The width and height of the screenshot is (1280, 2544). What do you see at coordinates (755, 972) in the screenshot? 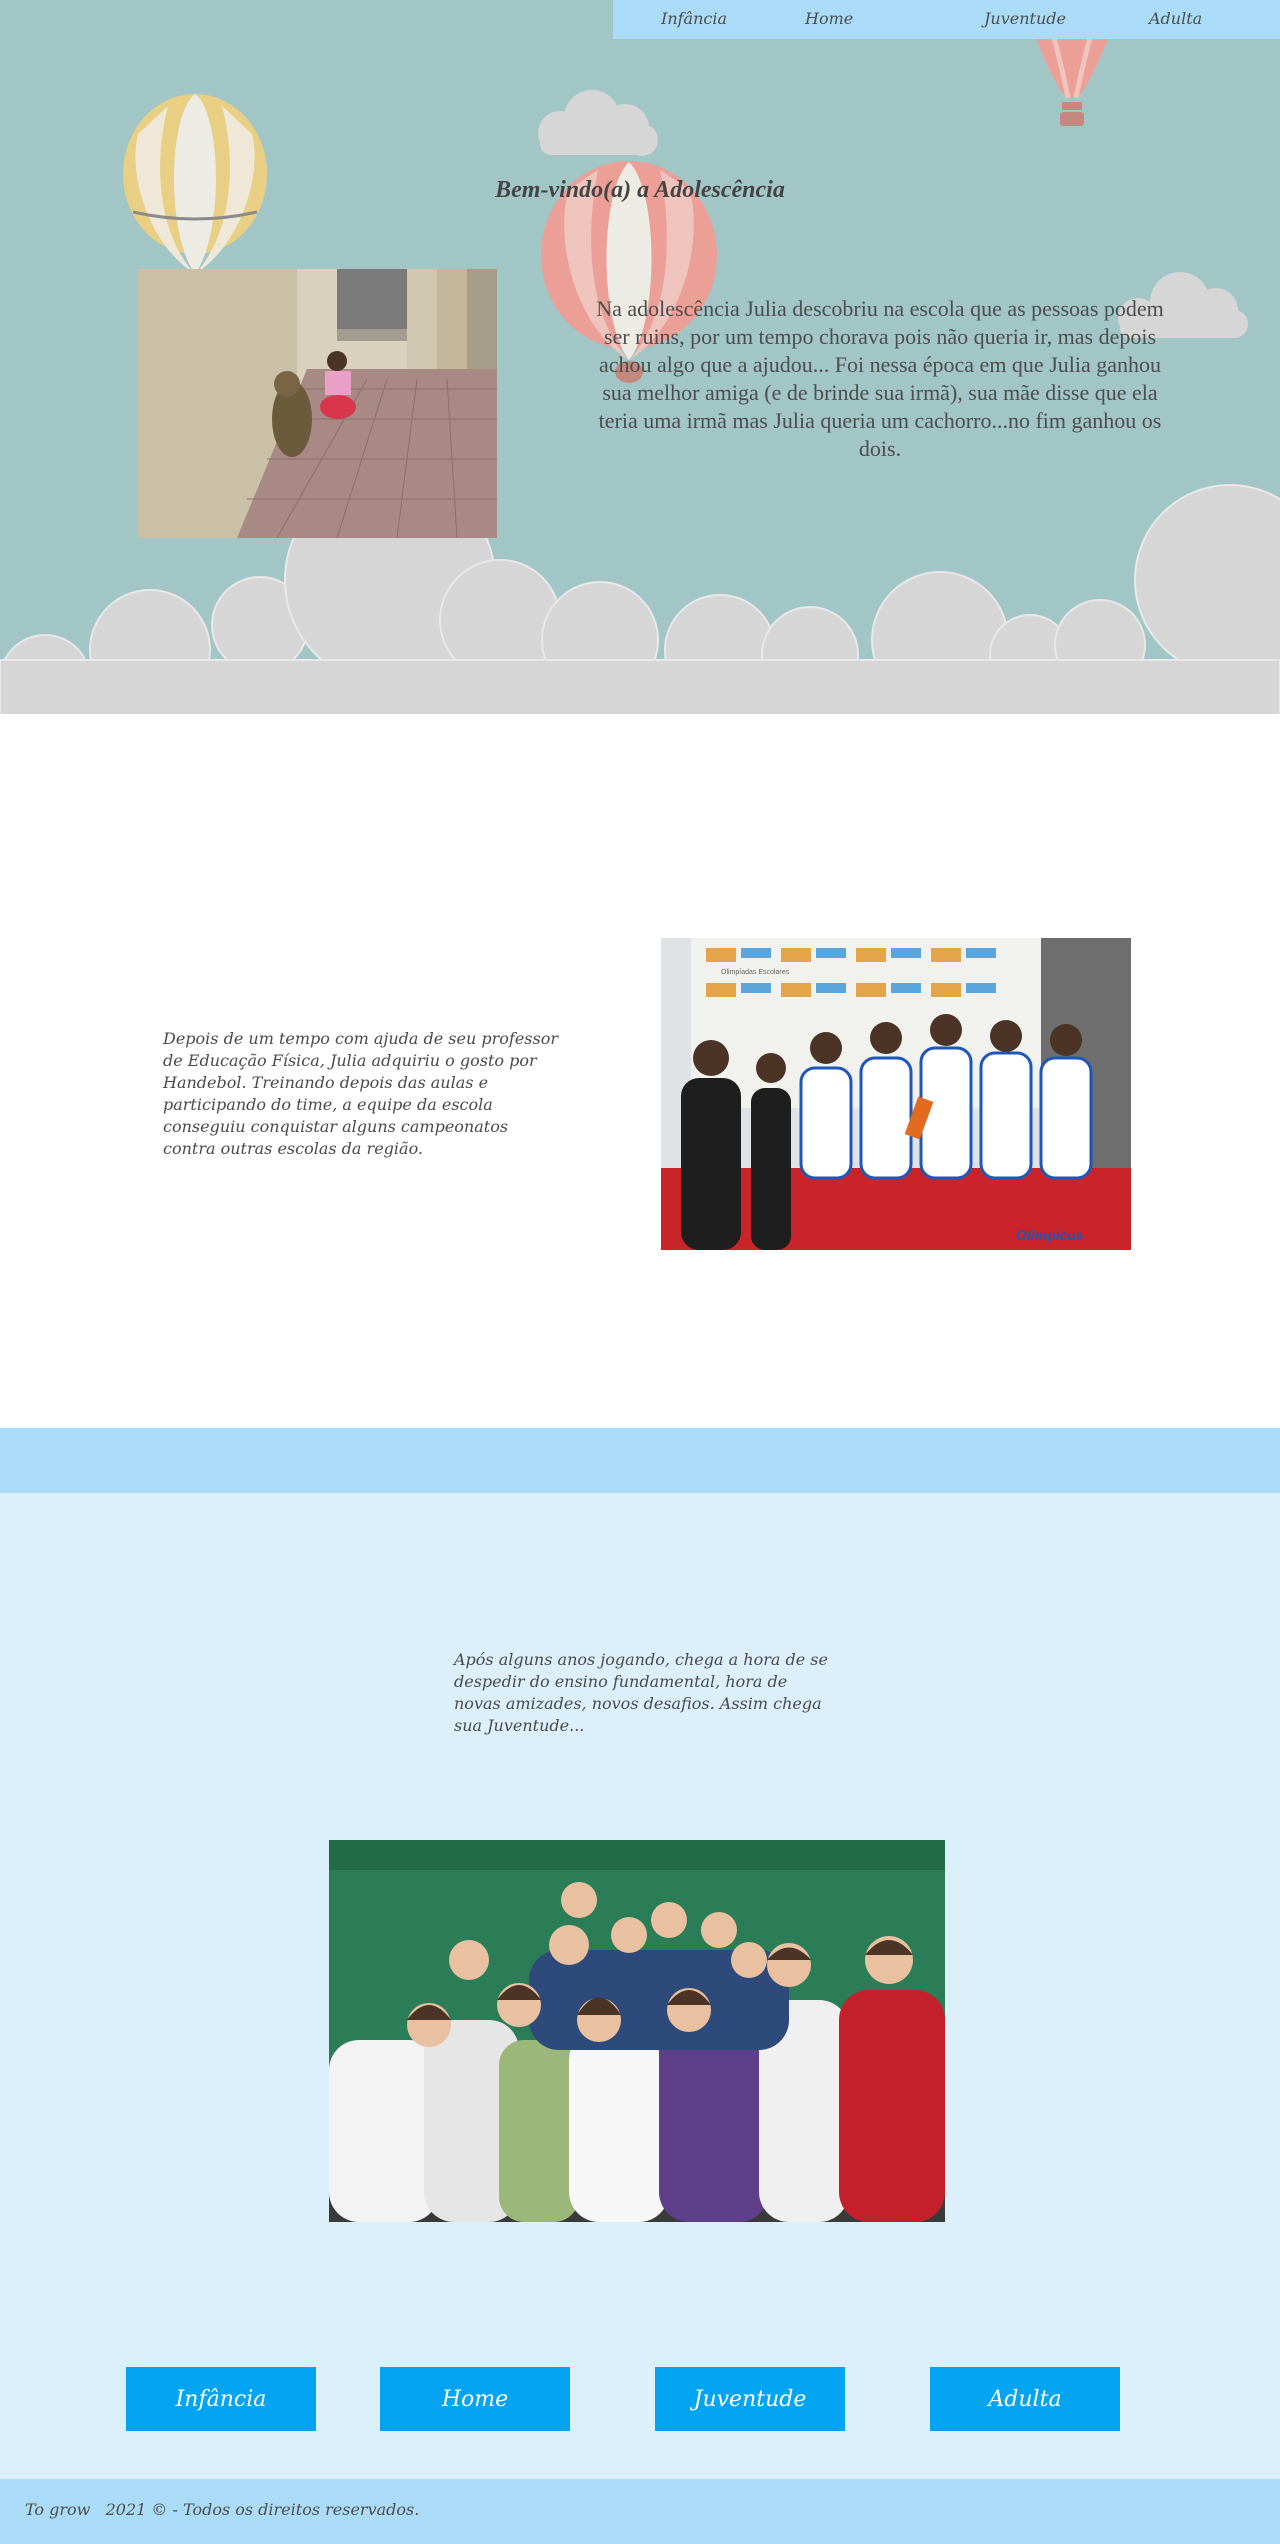
I see `banner-text: Olimpíadas Escolares` at bounding box center [755, 972].